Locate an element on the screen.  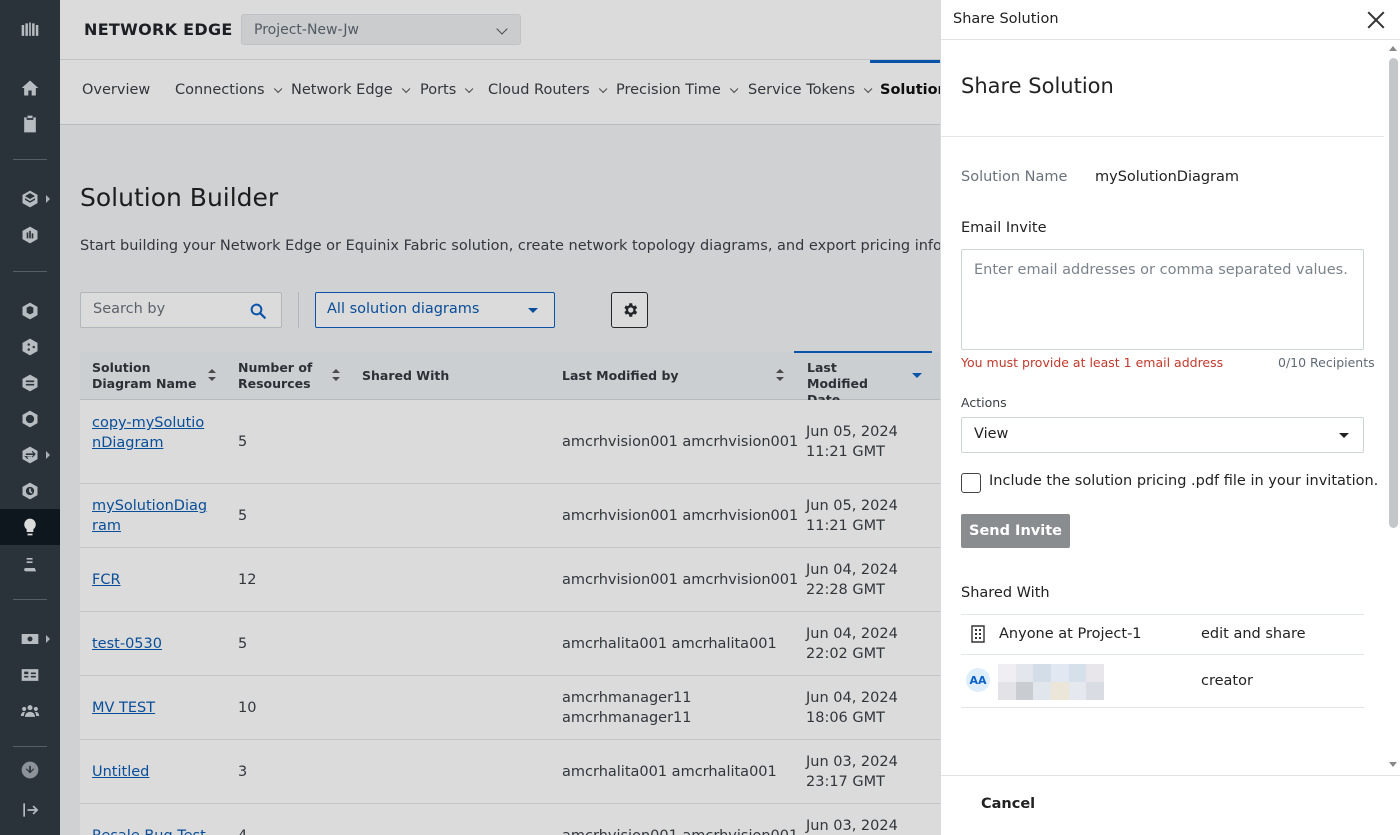
shared-with-title: Shared With is located at coordinates (1005, 593).